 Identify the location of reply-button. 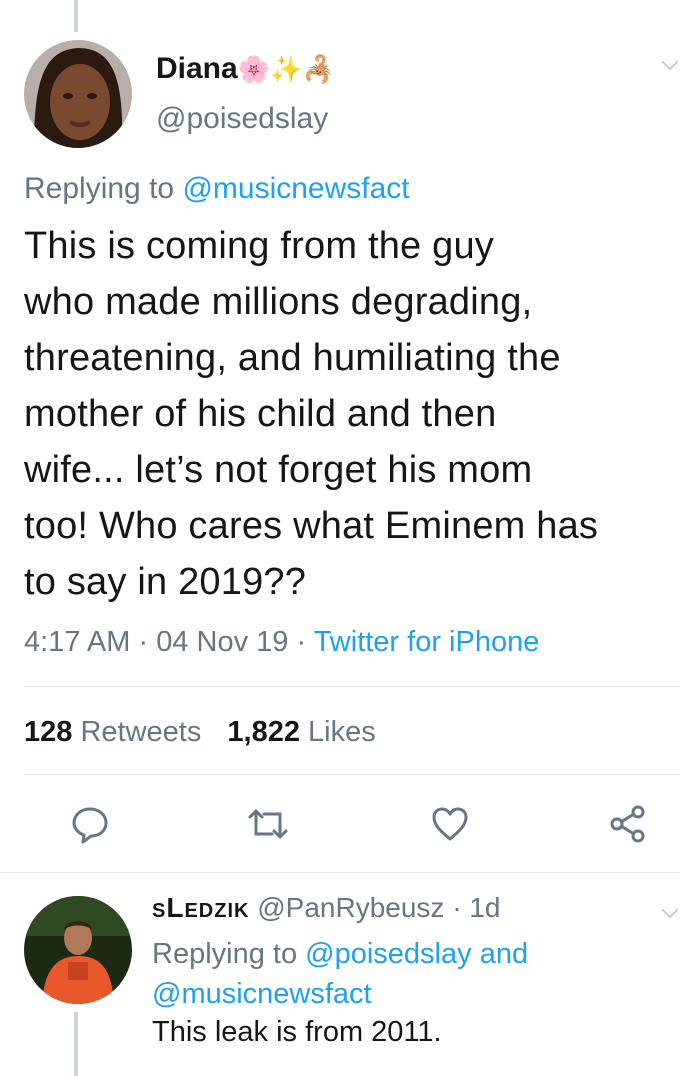
(90, 824).